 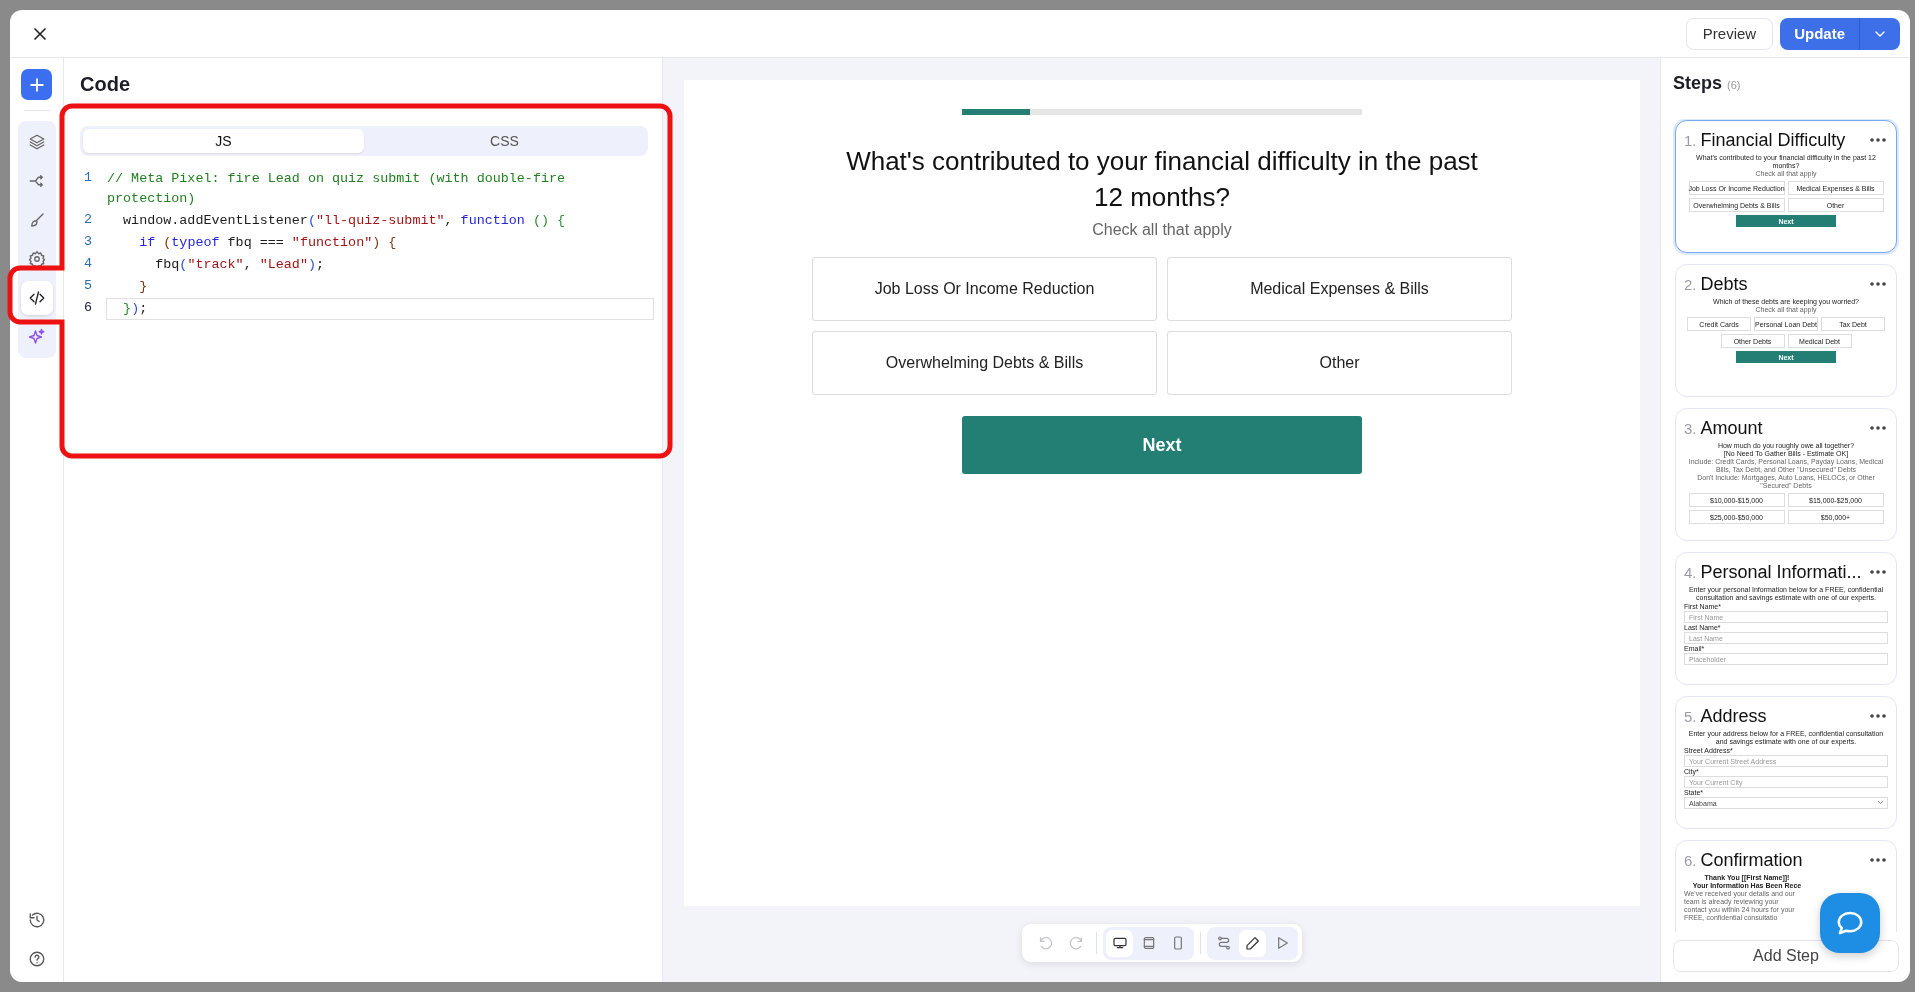 I want to click on step-title: Confirmation, so click(x=1752, y=860).